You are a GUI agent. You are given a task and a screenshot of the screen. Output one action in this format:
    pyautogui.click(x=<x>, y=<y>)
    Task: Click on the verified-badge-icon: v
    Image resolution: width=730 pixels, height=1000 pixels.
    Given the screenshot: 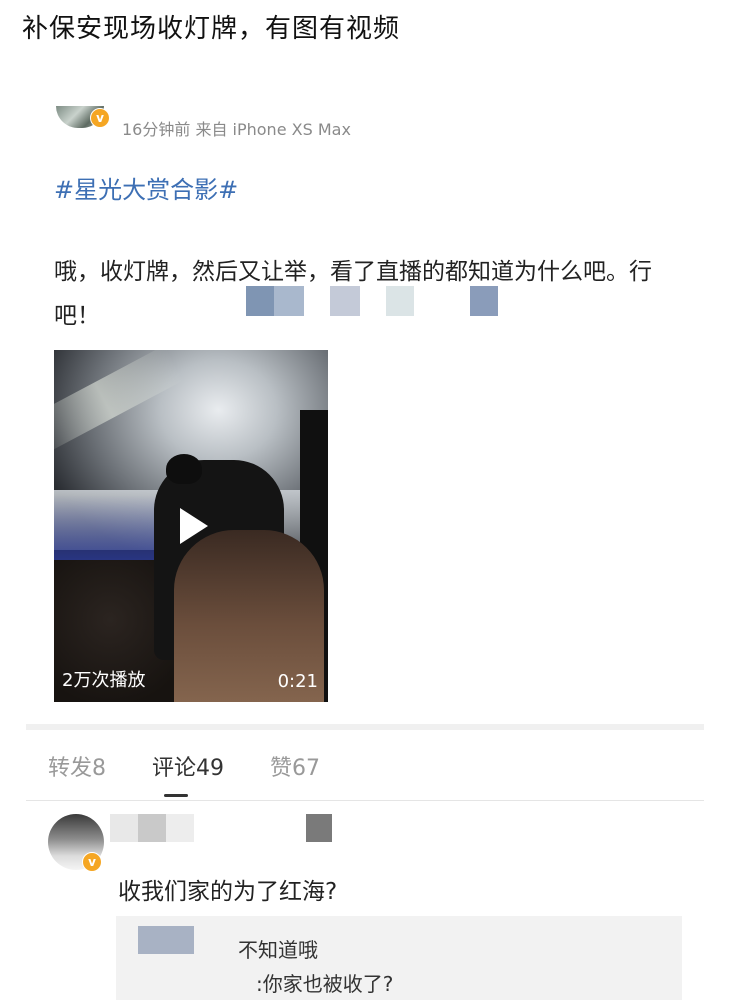 What is the action you would take?
    pyautogui.click(x=100, y=118)
    